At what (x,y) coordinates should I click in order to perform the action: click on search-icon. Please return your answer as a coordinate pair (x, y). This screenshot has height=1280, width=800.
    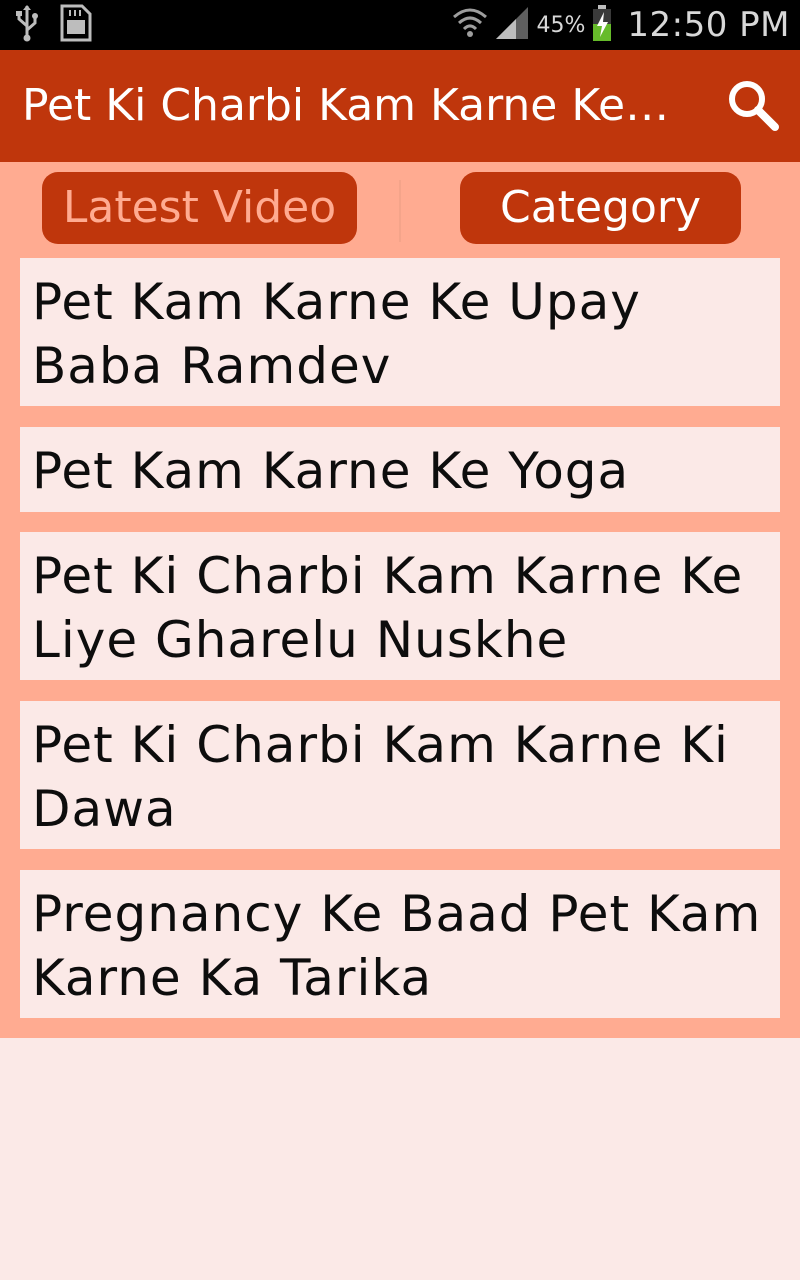
    Looking at the image, I should click on (753, 107).